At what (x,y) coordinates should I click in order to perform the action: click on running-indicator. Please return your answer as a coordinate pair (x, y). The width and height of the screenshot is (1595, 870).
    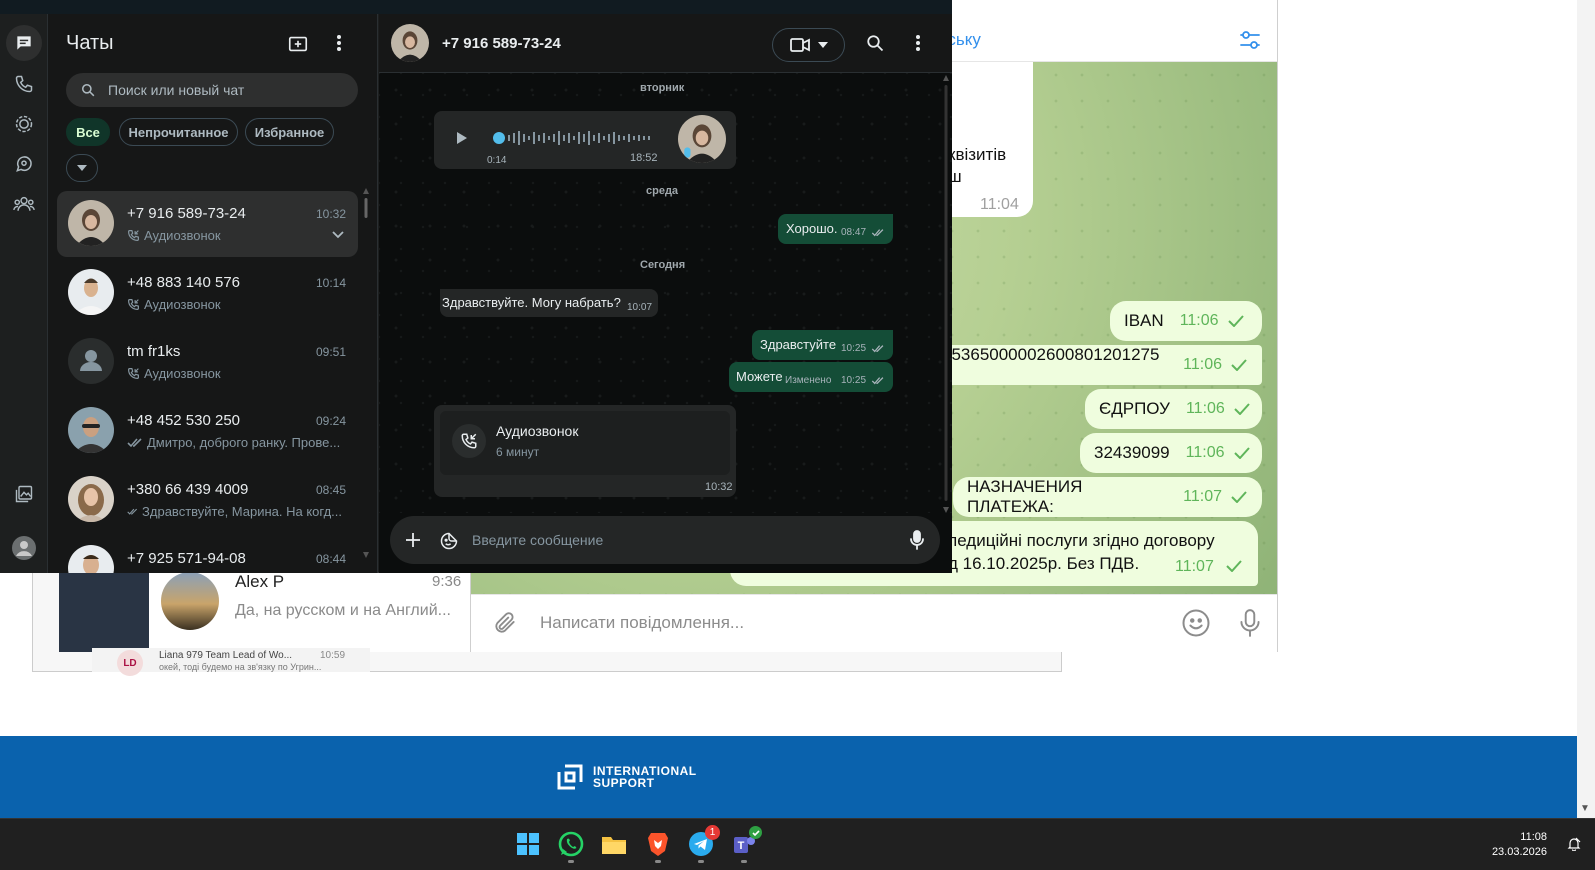
    Looking at the image, I should click on (701, 861).